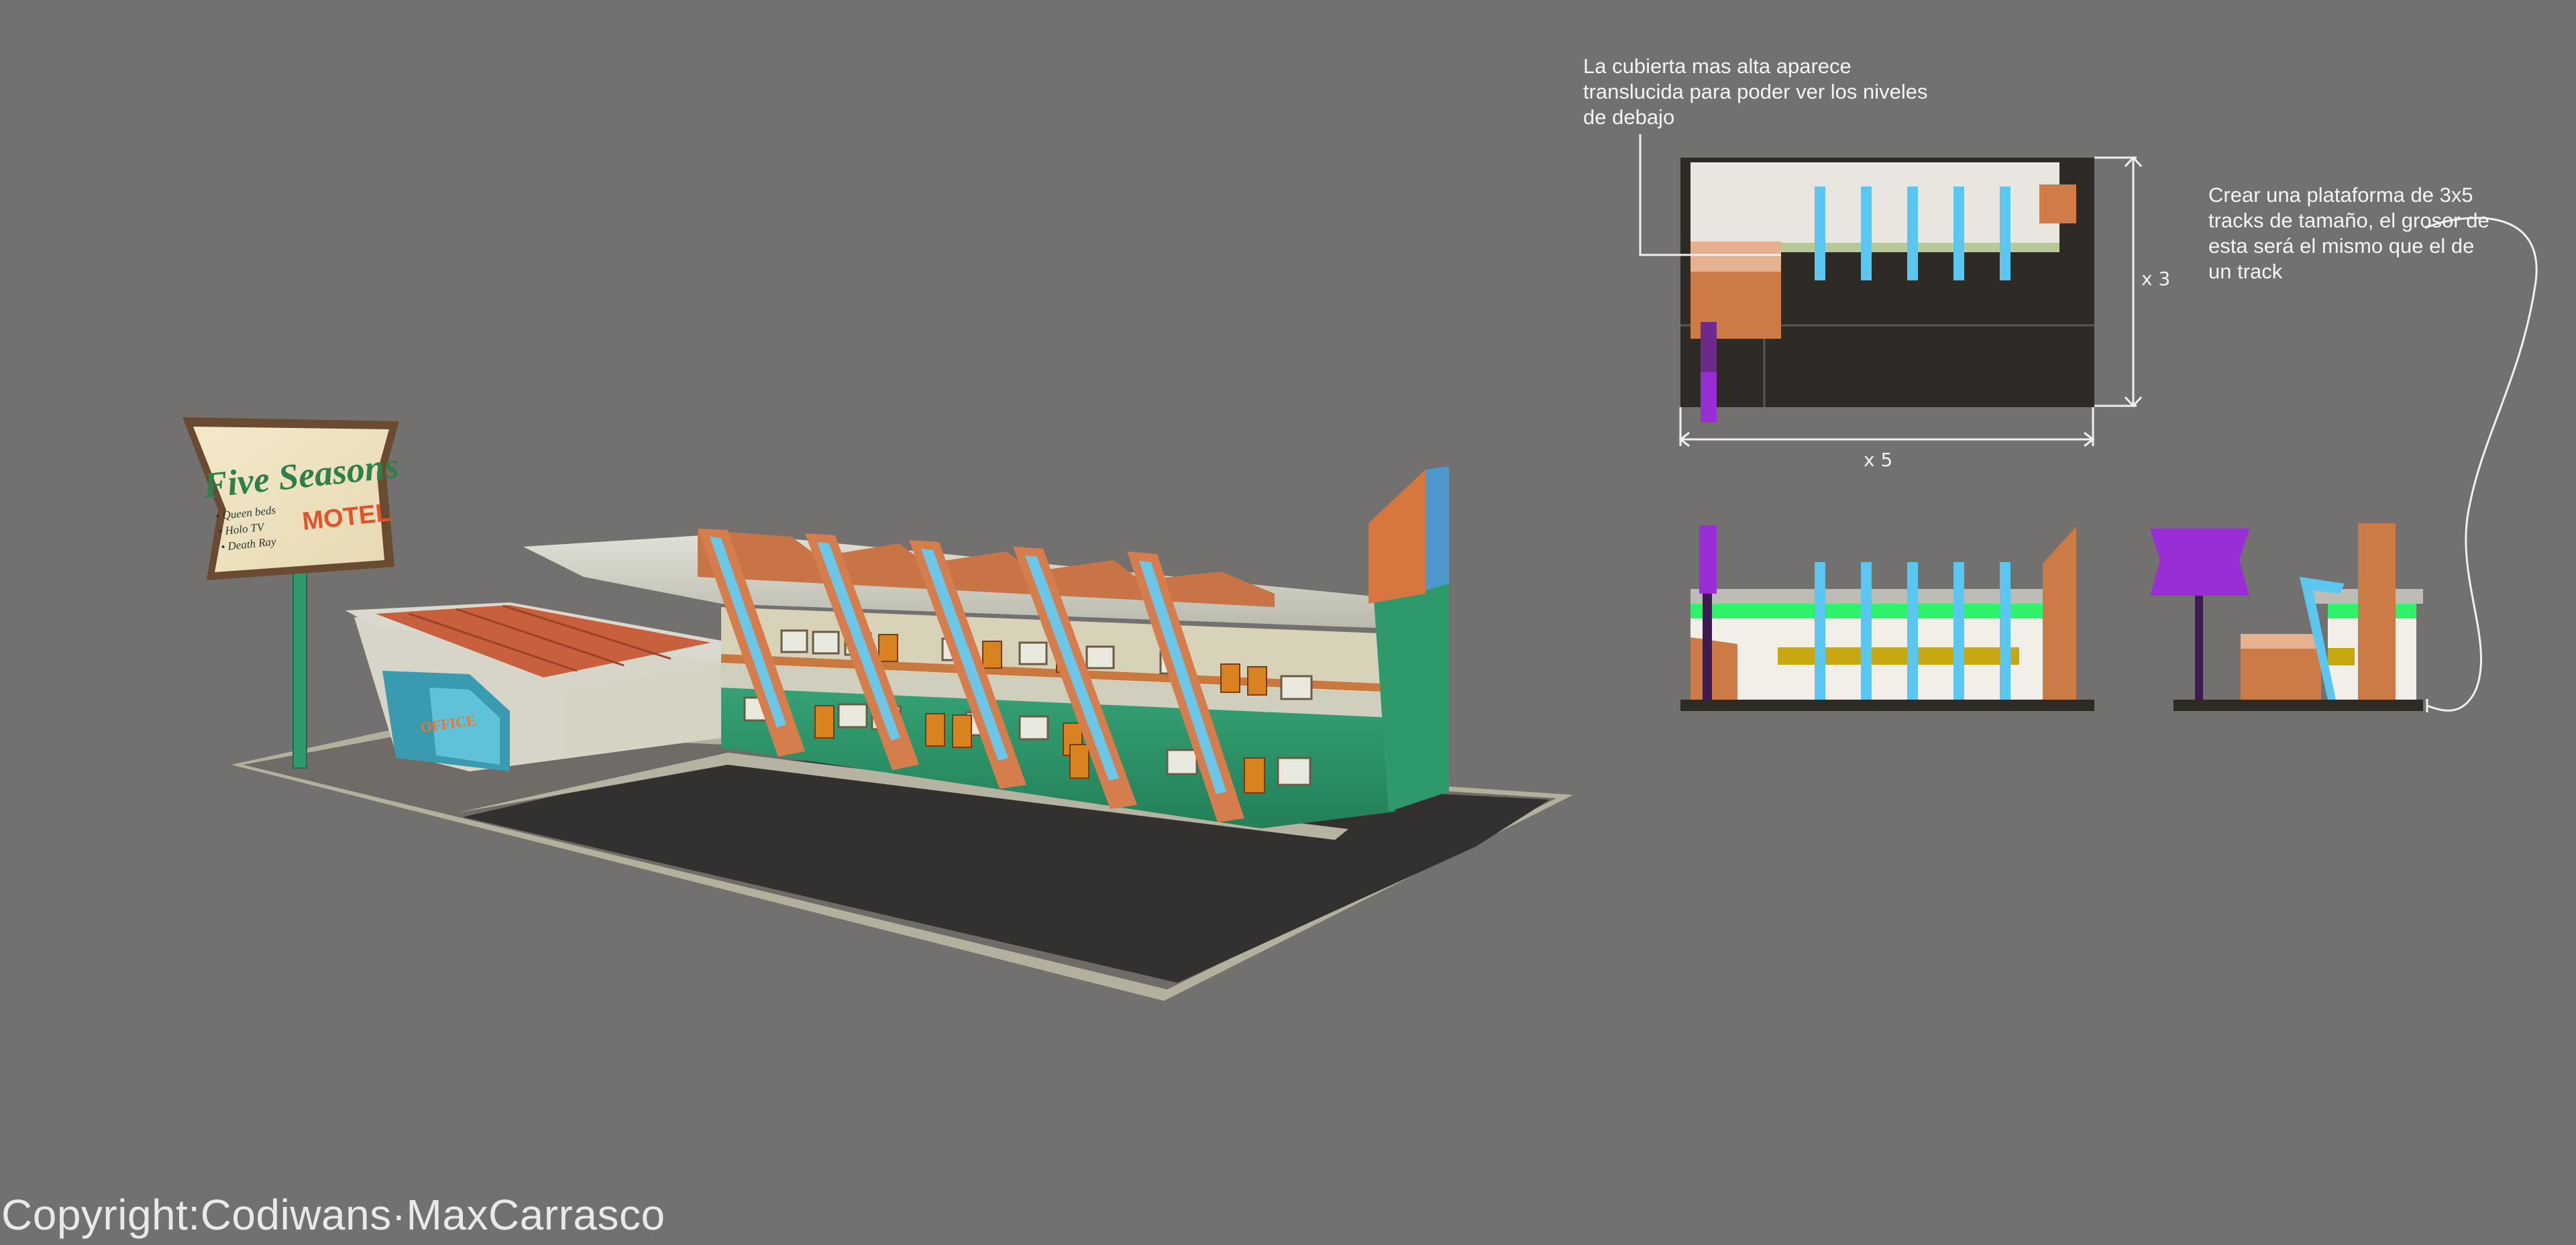  Describe the element at coordinates (2155, 279) in the screenshot. I see `dimension-height-label: x 3` at that location.